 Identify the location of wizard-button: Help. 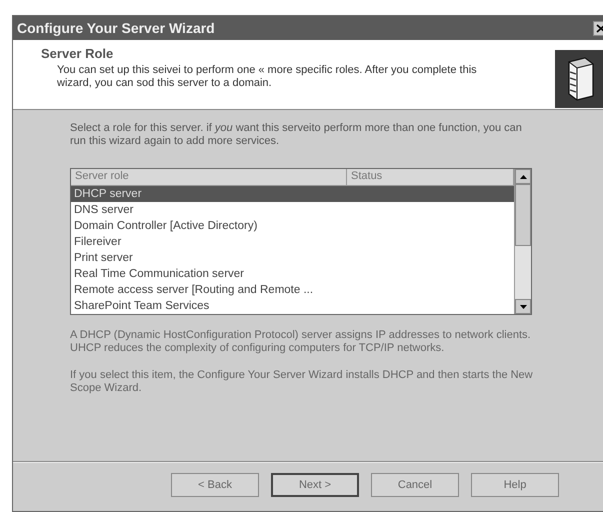
(515, 485).